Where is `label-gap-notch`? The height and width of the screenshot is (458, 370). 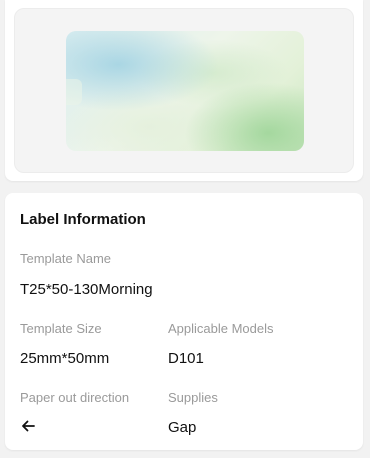
label-gap-notch is located at coordinates (74, 92).